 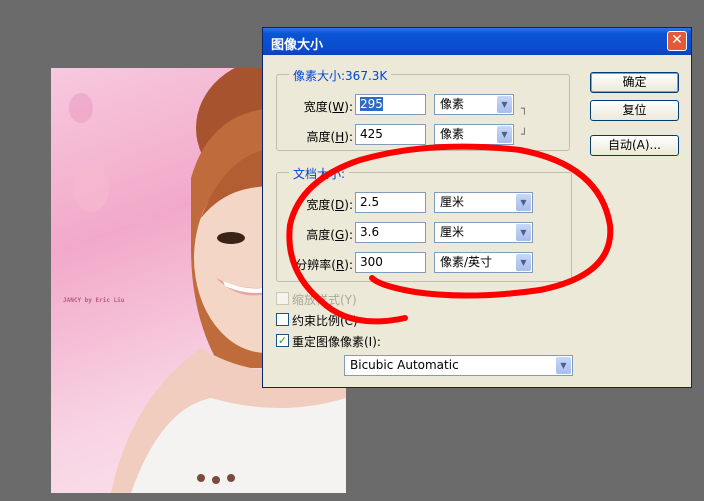 What do you see at coordinates (297, 45) in the screenshot?
I see `dialog-title: 图像大小` at bounding box center [297, 45].